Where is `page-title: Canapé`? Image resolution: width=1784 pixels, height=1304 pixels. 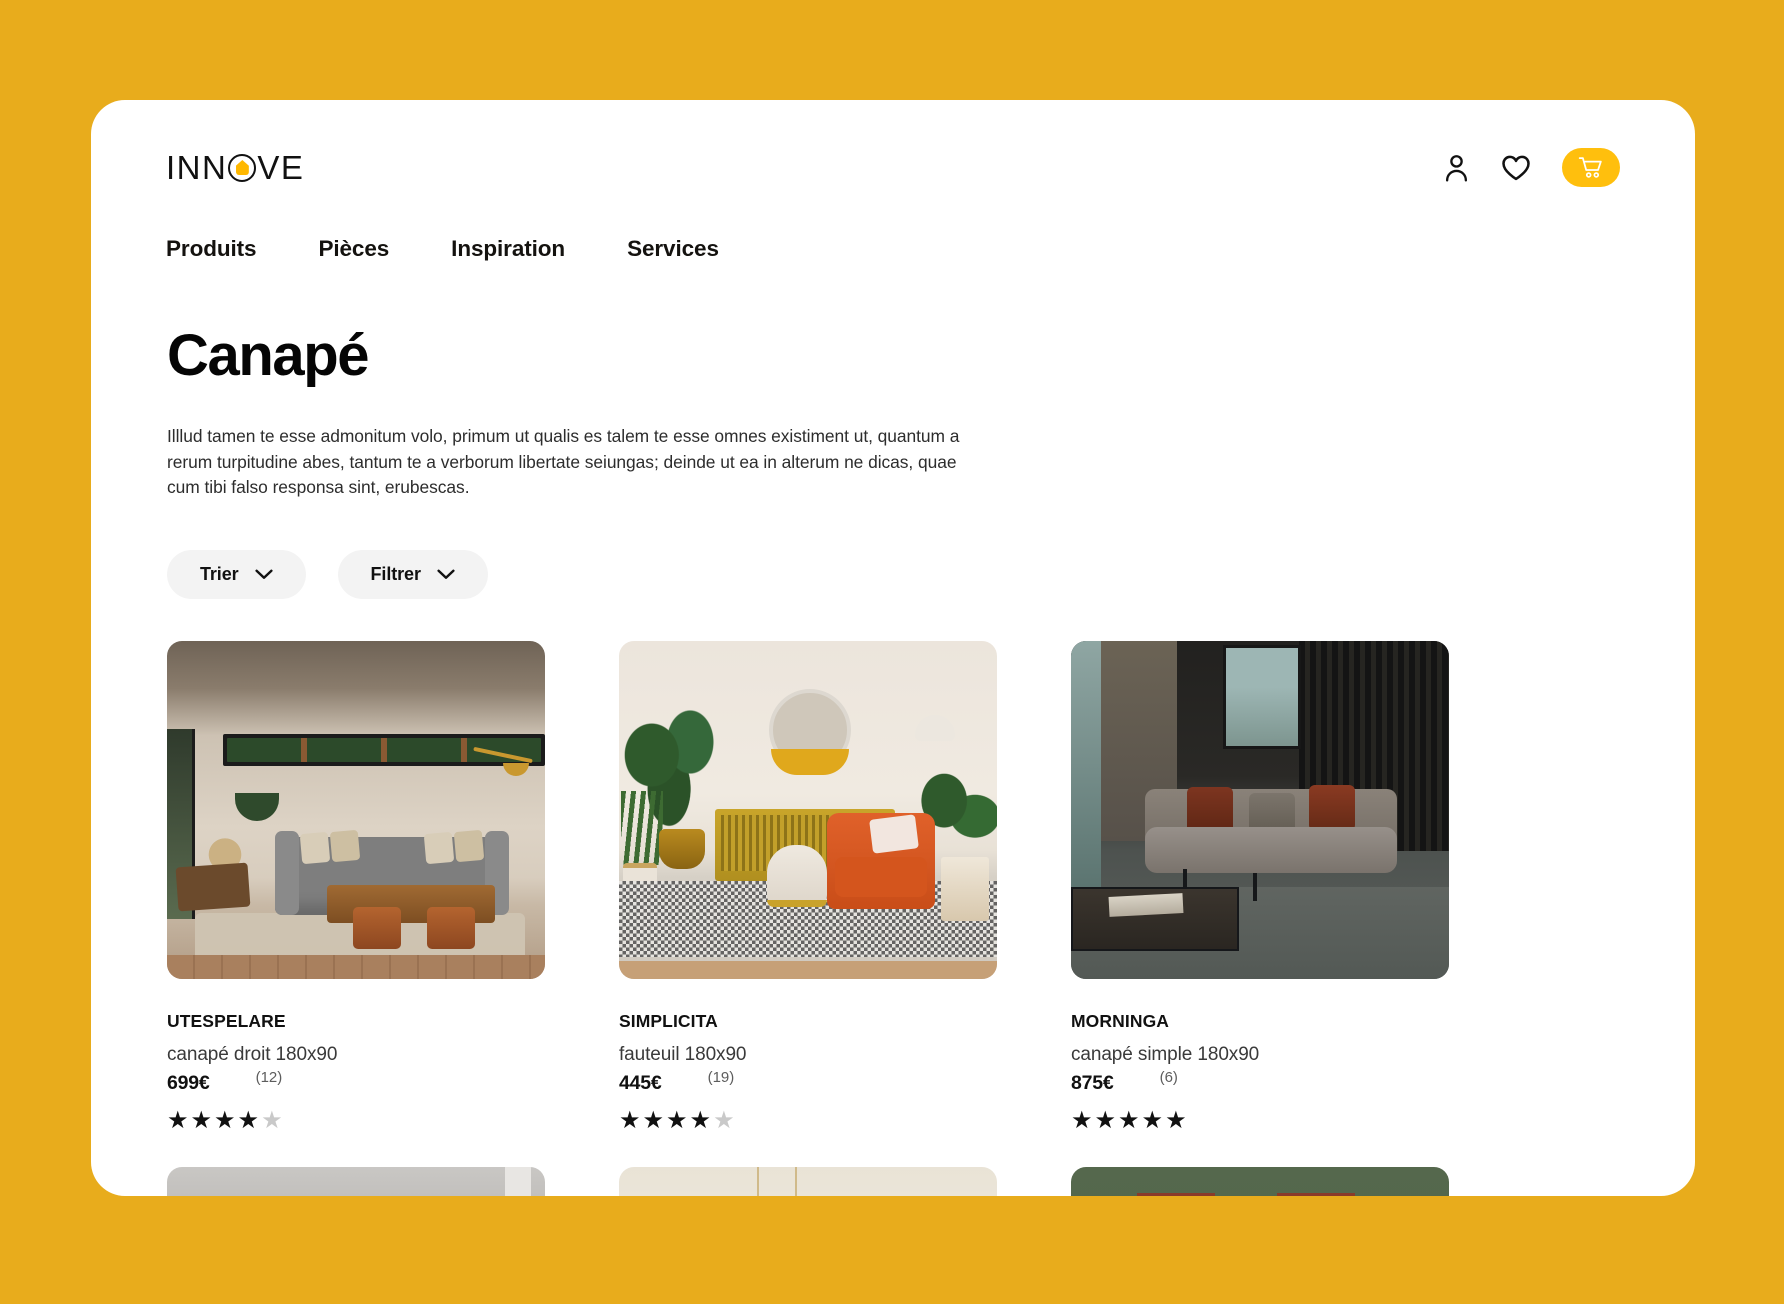 page-title: Canapé is located at coordinates (268, 355).